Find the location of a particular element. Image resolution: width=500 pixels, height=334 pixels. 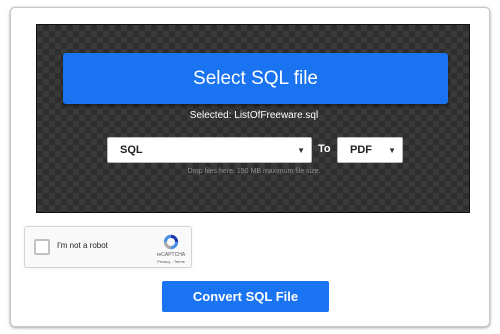

select-file-button: Select SQL file is located at coordinates (255, 78).